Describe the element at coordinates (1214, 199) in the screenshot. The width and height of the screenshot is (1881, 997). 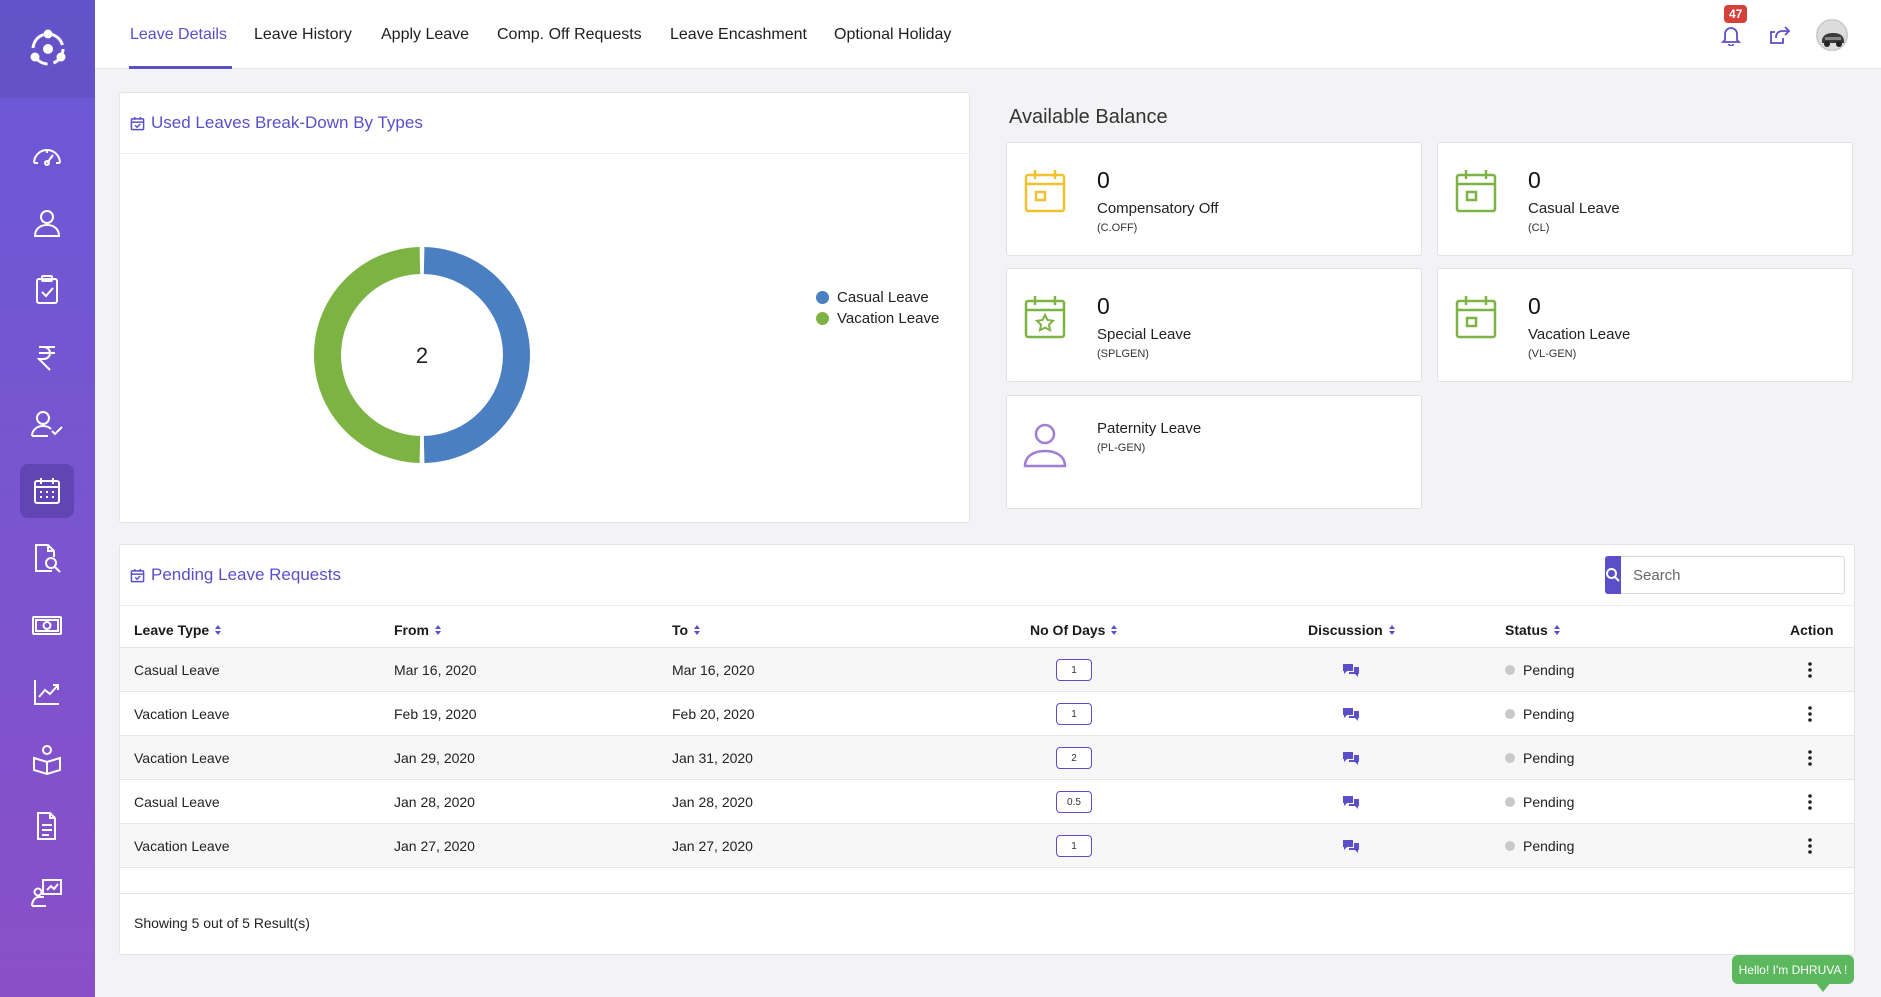
I see `balance-card-compensatory-off: 0 Compensatory Off (C.OFF)` at that location.